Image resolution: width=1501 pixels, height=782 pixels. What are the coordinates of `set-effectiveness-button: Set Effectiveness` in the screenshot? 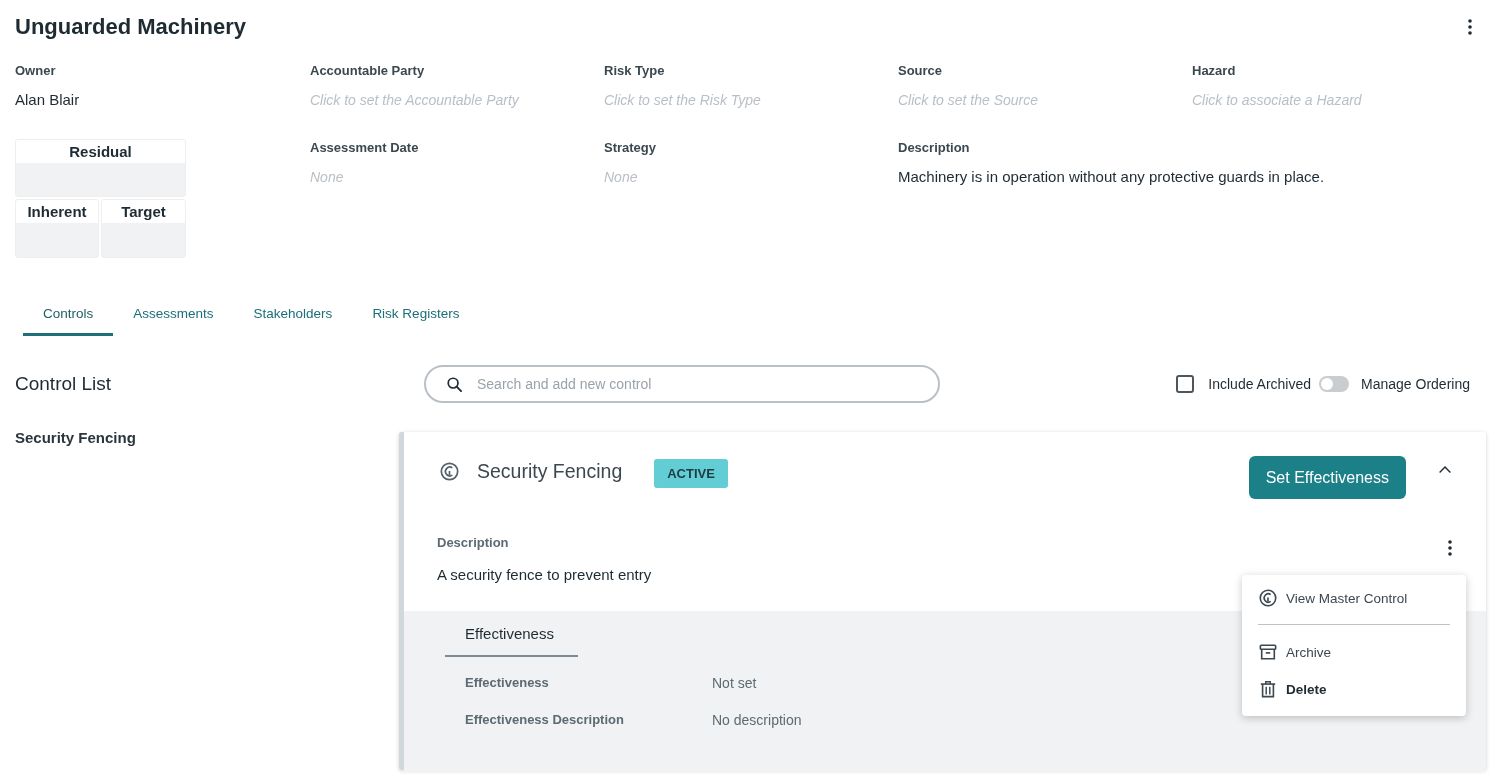 It's located at (1327, 477).